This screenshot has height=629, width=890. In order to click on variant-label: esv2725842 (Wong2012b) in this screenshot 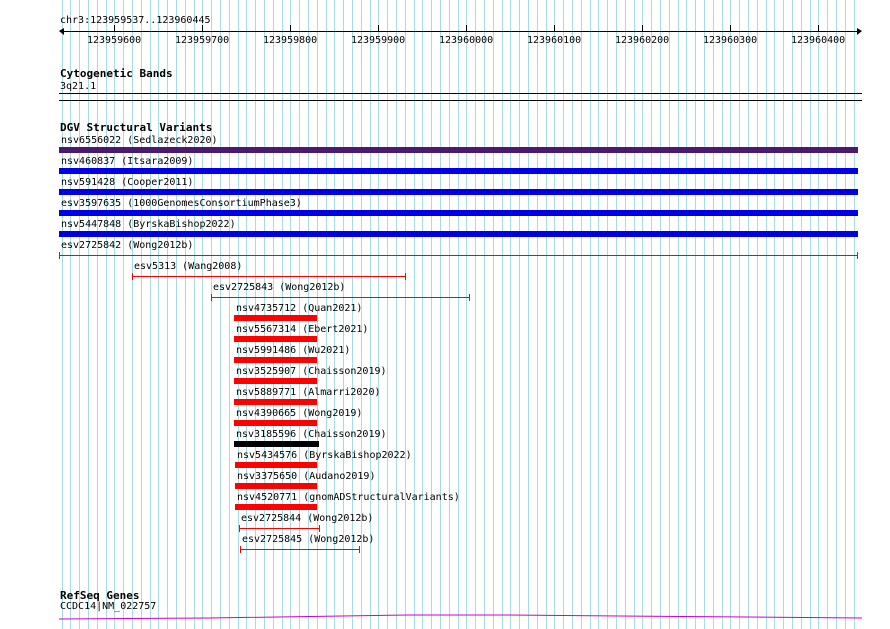, I will do `click(127, 246)`.